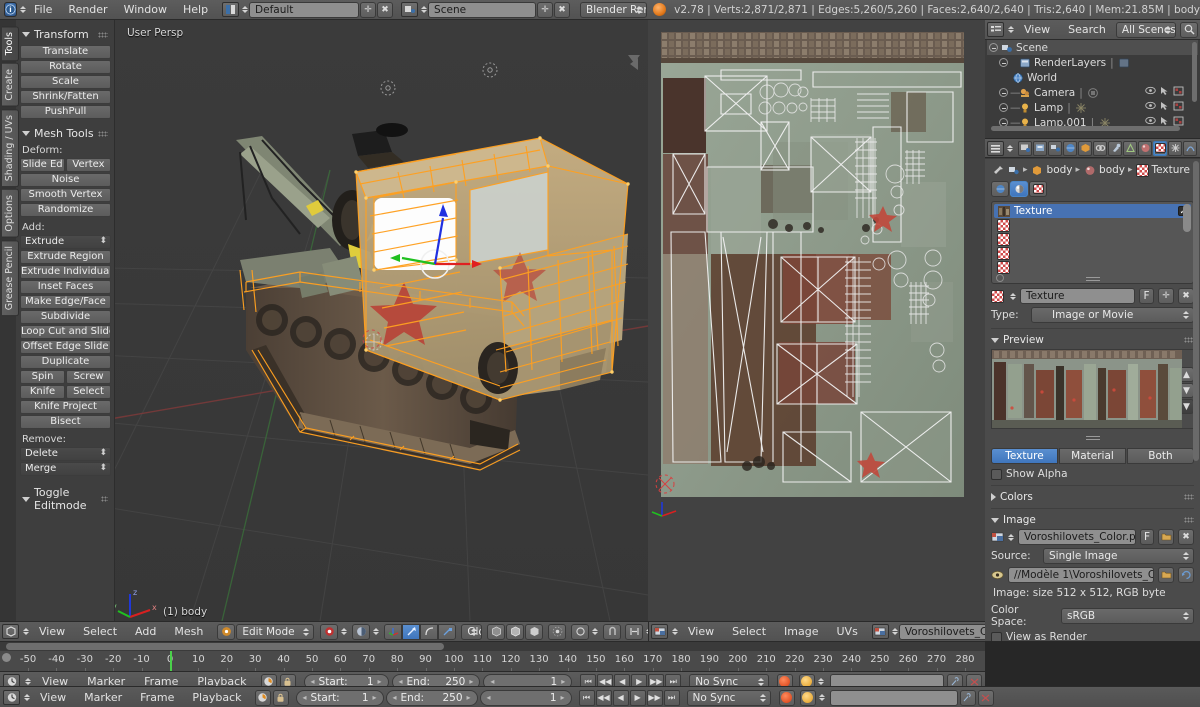 Image resolution: width=1200 pixels, height=707 pixels. What do you see at coordinates (471, 681) in the screenshot?
I see `increment-icon: ▸` at bounding box center [471, 681].